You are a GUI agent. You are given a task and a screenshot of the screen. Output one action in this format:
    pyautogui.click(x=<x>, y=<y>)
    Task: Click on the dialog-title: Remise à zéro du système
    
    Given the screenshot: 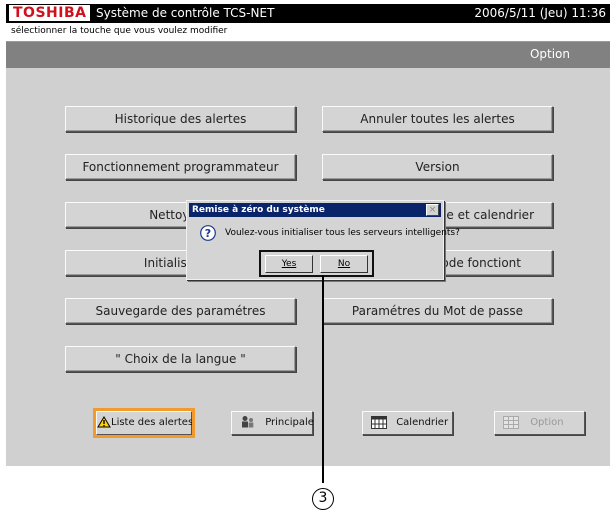 What is the action you would take?
    pyautogui.click(x=258, y=210)
    